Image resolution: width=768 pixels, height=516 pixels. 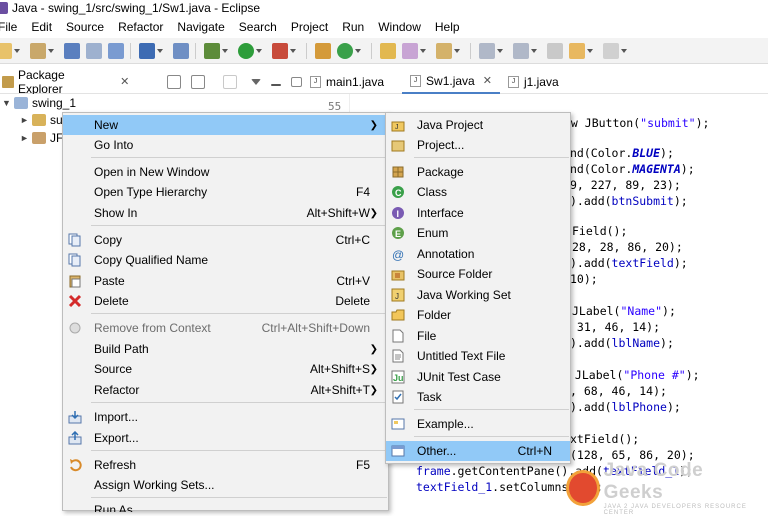 I want to click on menu-item-paste: Paste Ctrl+V, so click(x=225, y=281).